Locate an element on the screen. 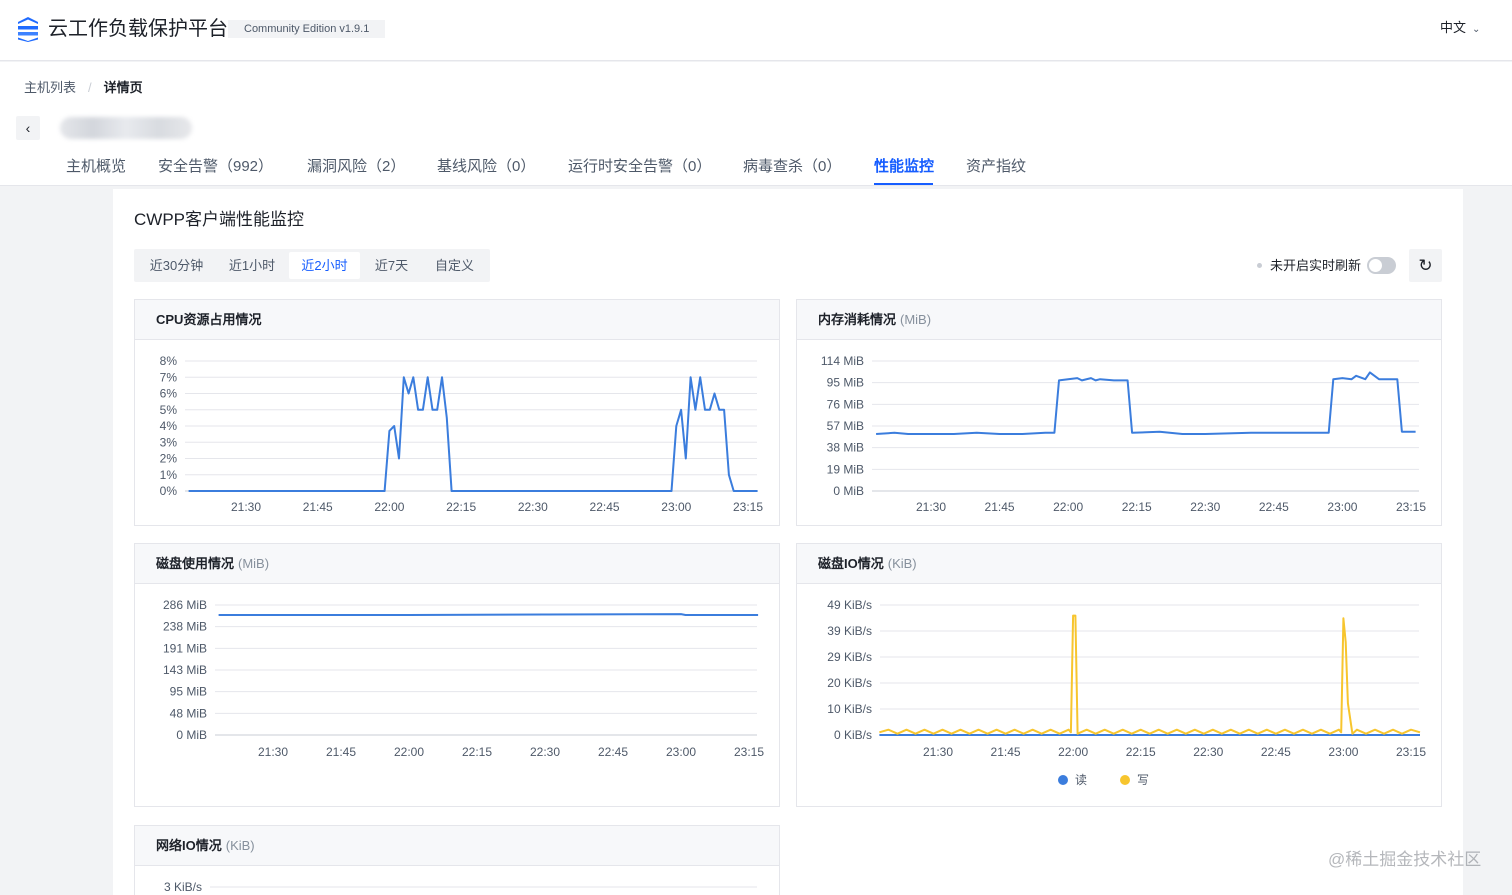 The image size is (1512, 895). y-tick-label: 48 MiB is located at coordinates (188, 713).